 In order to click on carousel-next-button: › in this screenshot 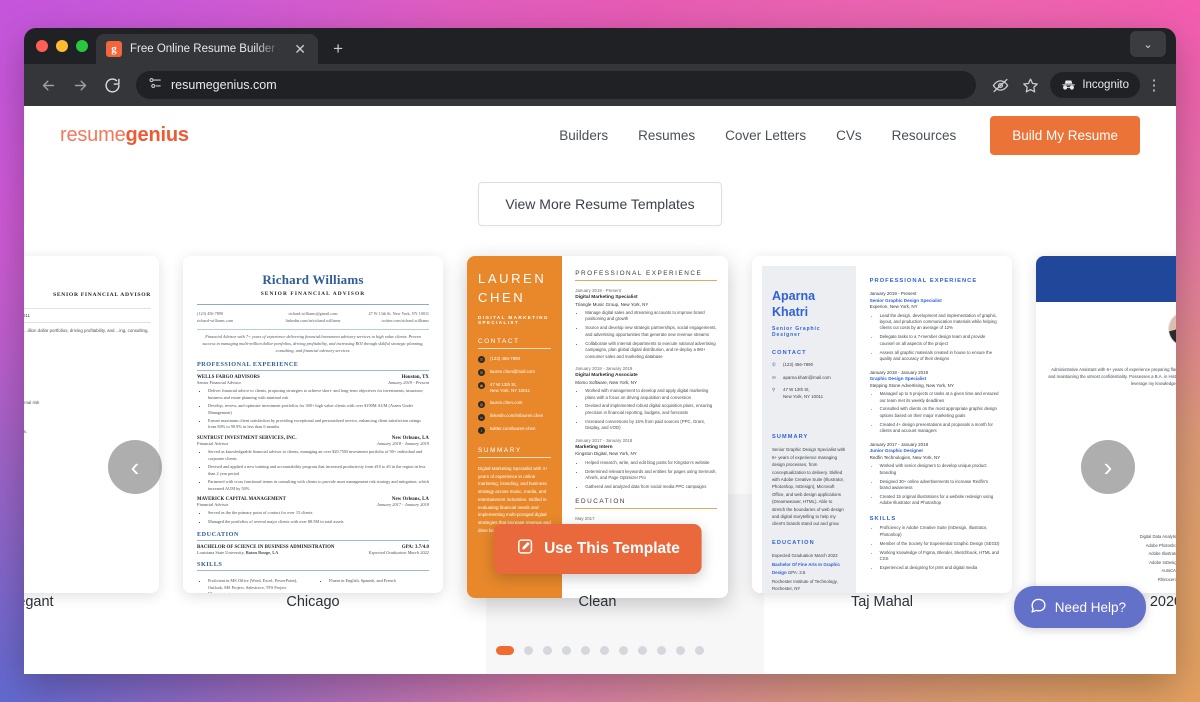, I will do `click(1108, 467)`.